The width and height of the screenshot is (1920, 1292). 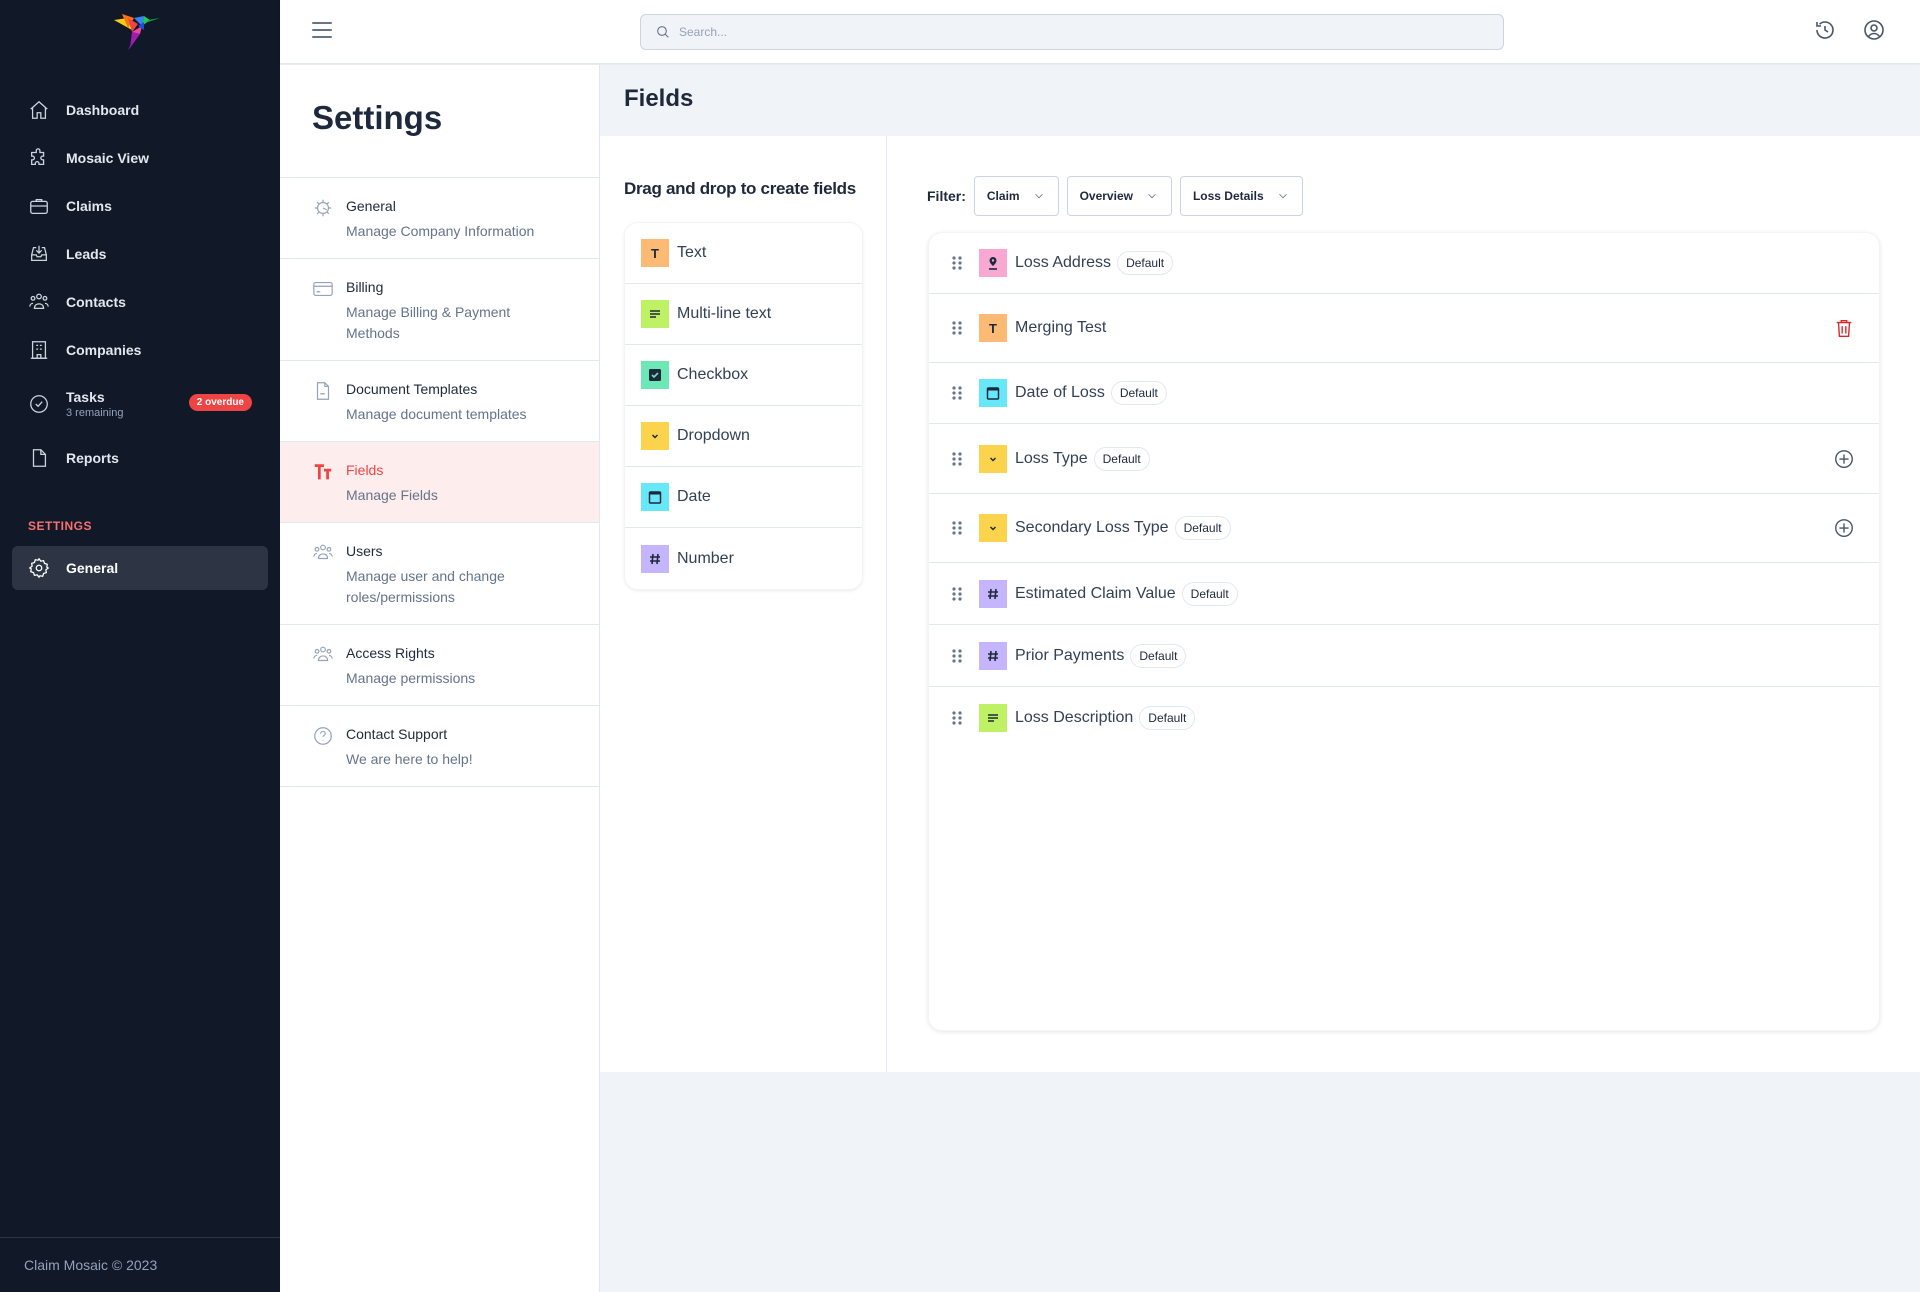 What do you see at coordinates (39, 568) in the screenshot?
I see `gear-icon` at bounding box center [39, 568].